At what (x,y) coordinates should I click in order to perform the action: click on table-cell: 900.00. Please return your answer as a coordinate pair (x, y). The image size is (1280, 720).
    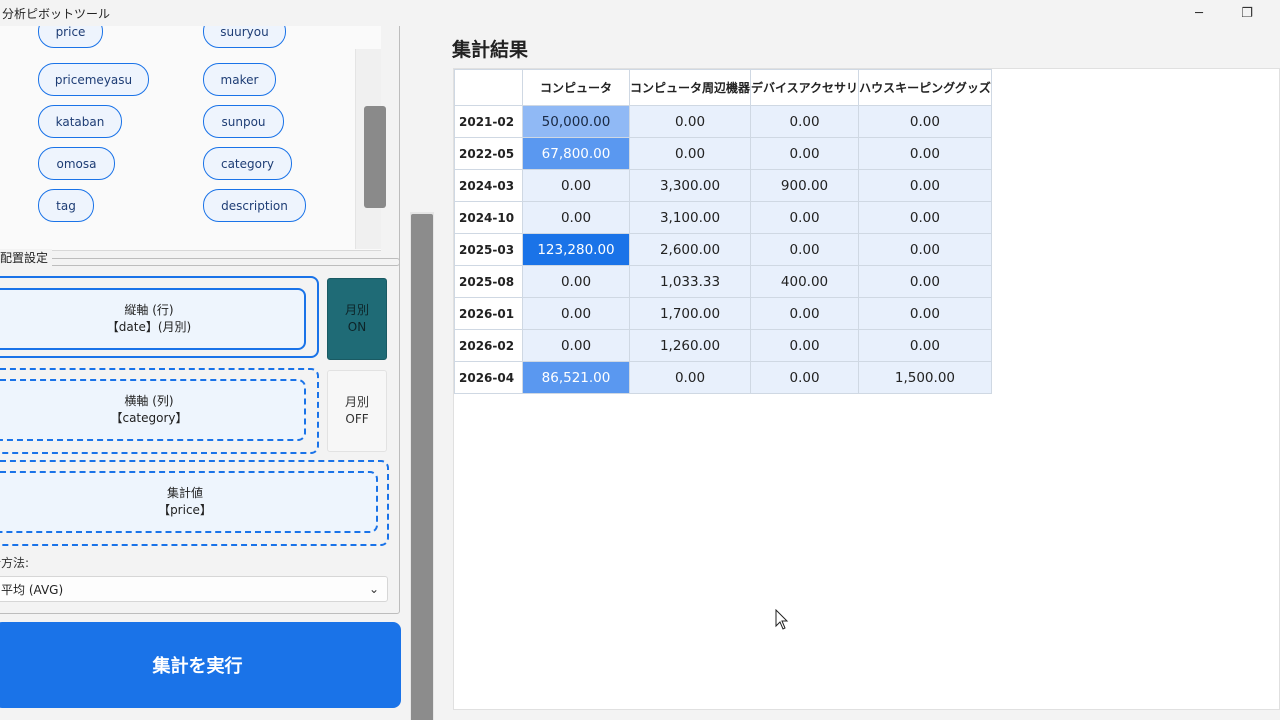
    Looking at the image, I should click on (805, 185).